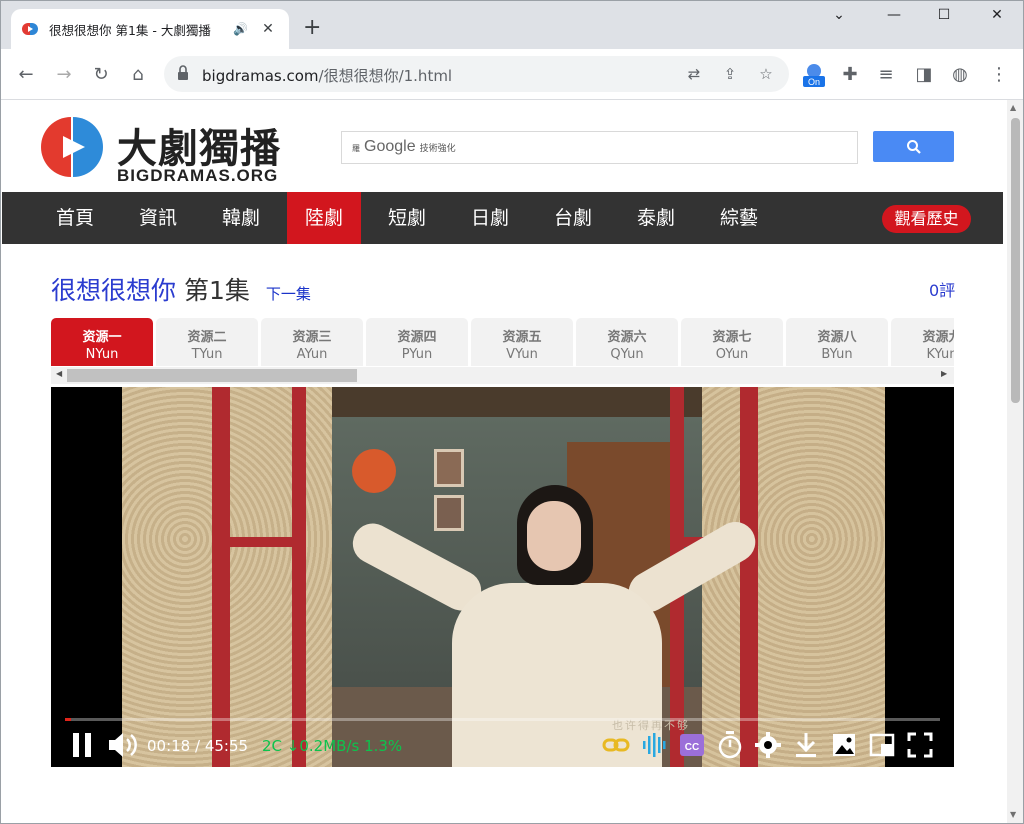 The width and height of the screenshot is (1024, 824). Describe the element at coordinates (768, 745) in the screenshot. I see `settings-gear-icon` at that location.